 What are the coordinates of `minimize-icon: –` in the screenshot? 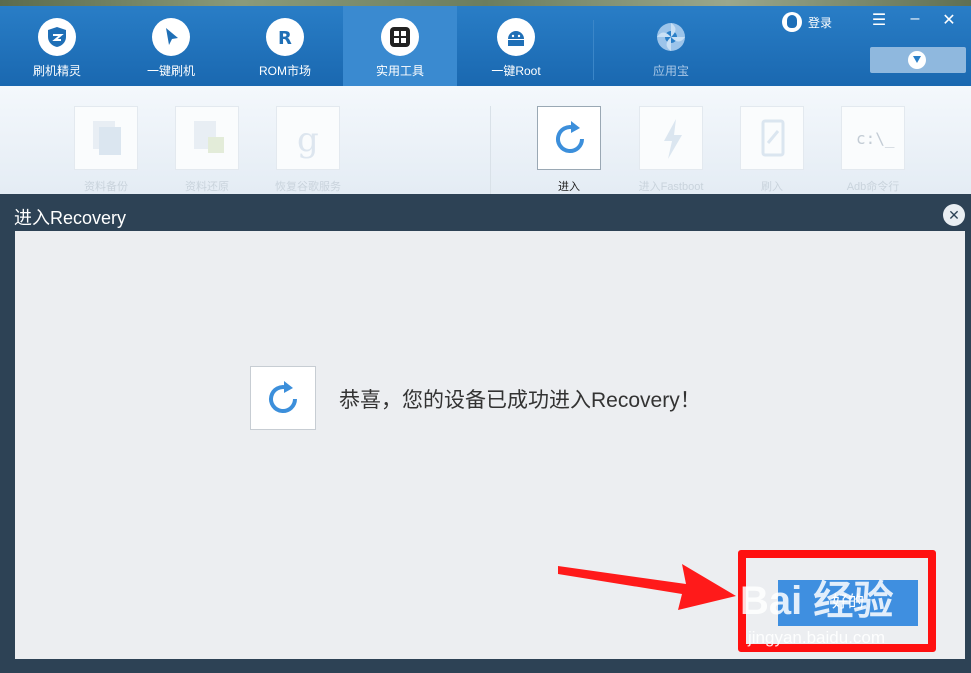 It's located at (915, 19).